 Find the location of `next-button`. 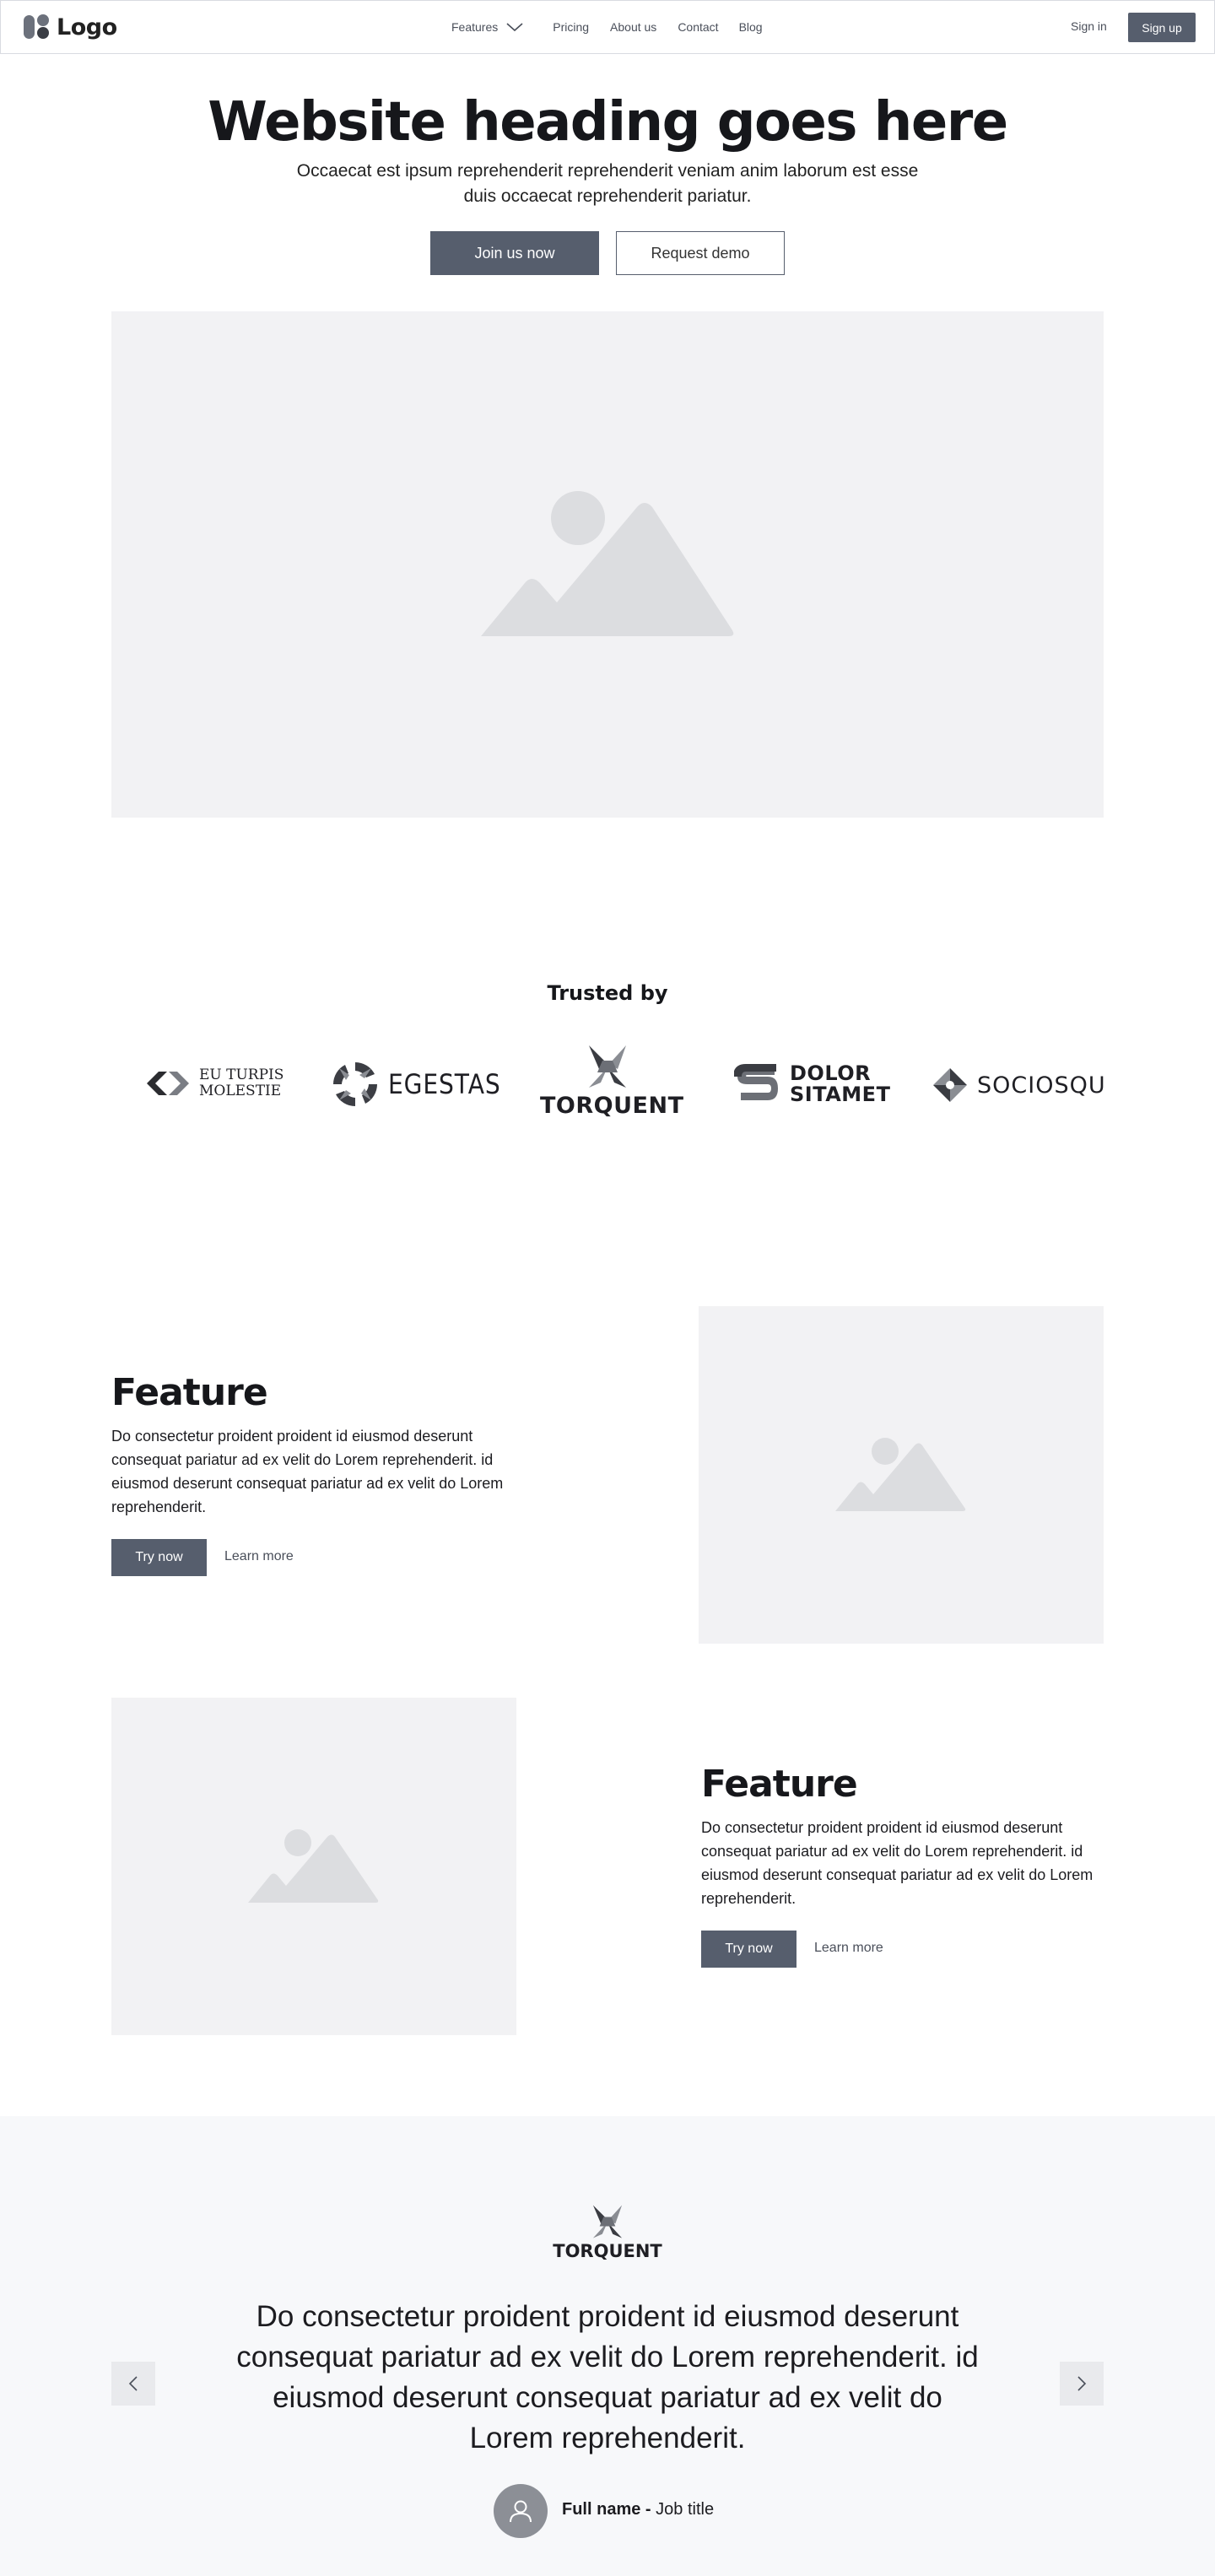

next-button is located at coordinates (1082, 2384).